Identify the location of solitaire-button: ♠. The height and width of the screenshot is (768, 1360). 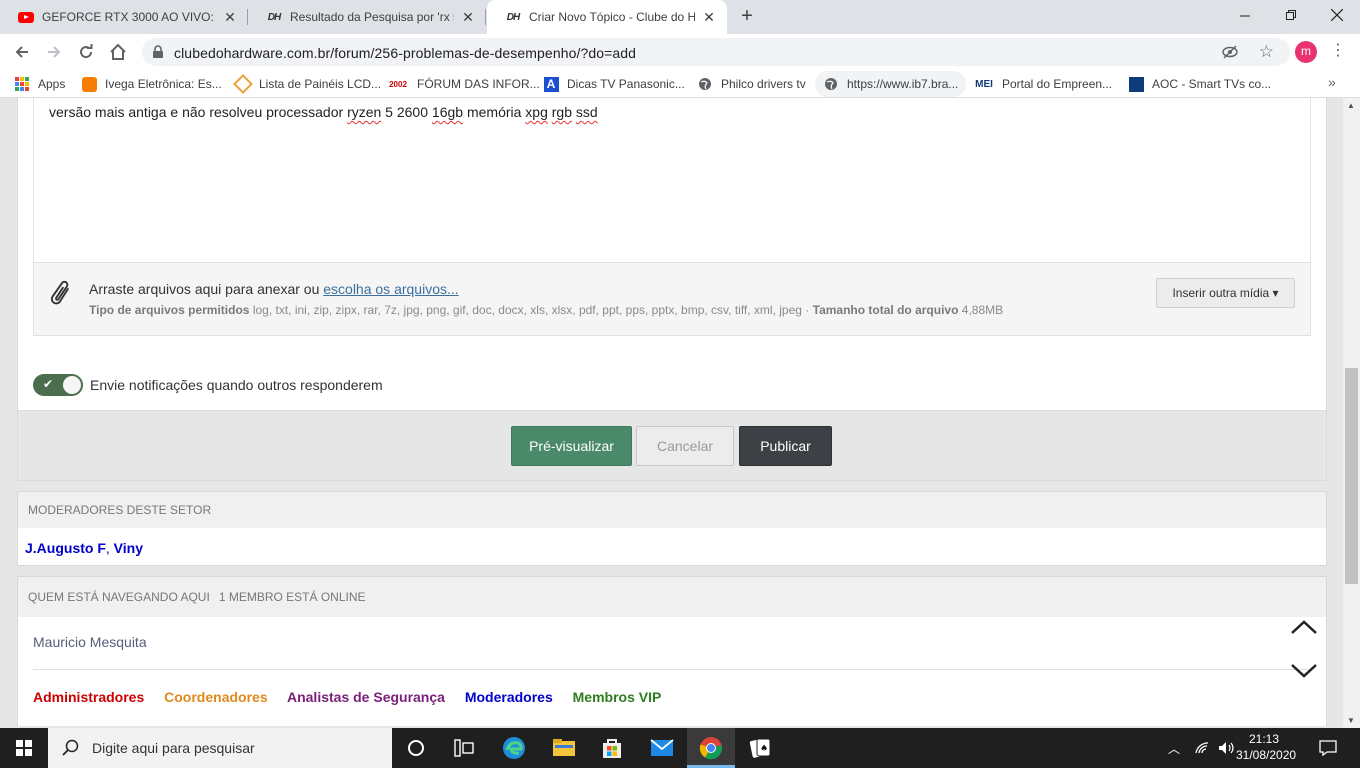
(760, 748).